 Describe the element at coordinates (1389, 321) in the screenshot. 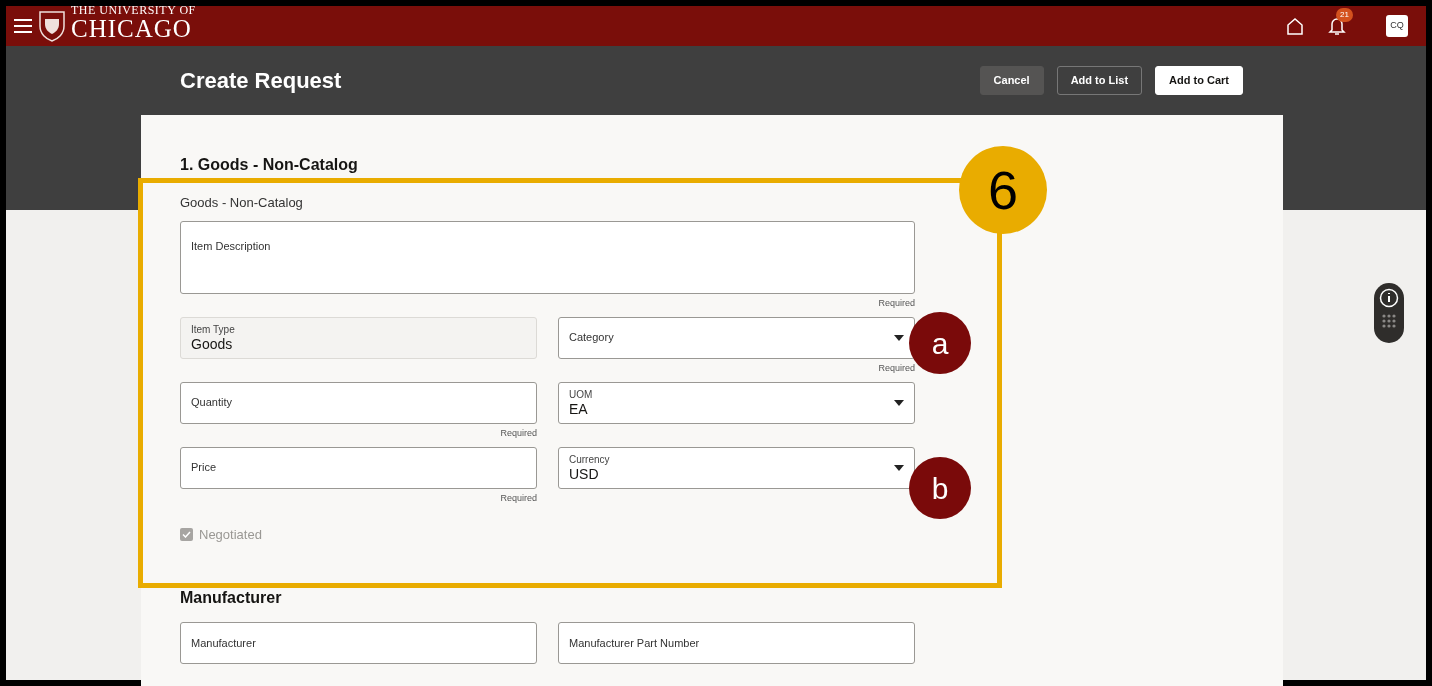

I see `grid-icon` at that location.